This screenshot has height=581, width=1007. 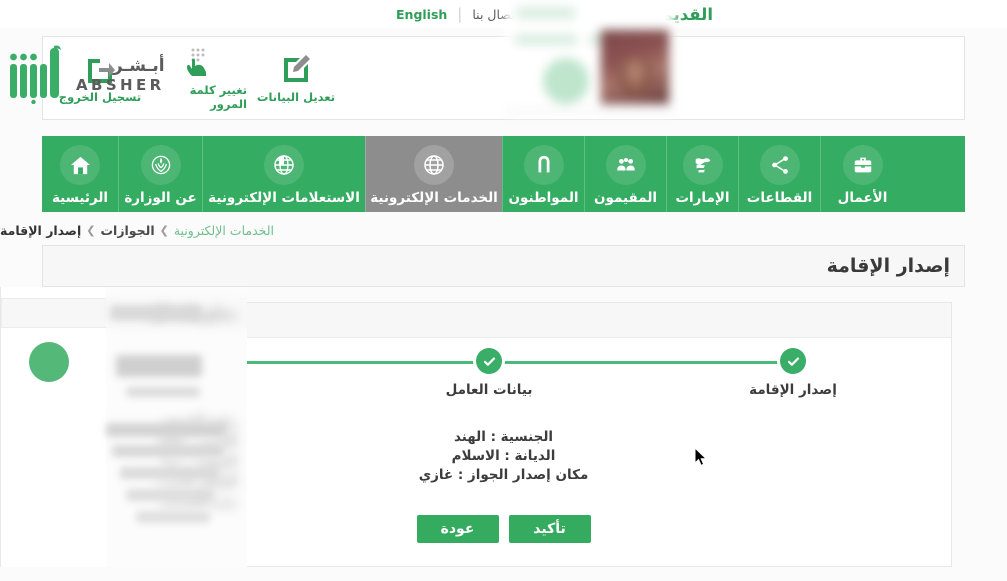 What do you see at coordinates (138, 65) in the screenshot?
I see `absher-logo-arabic: أبـشـر` at bounding box center [138, 65].